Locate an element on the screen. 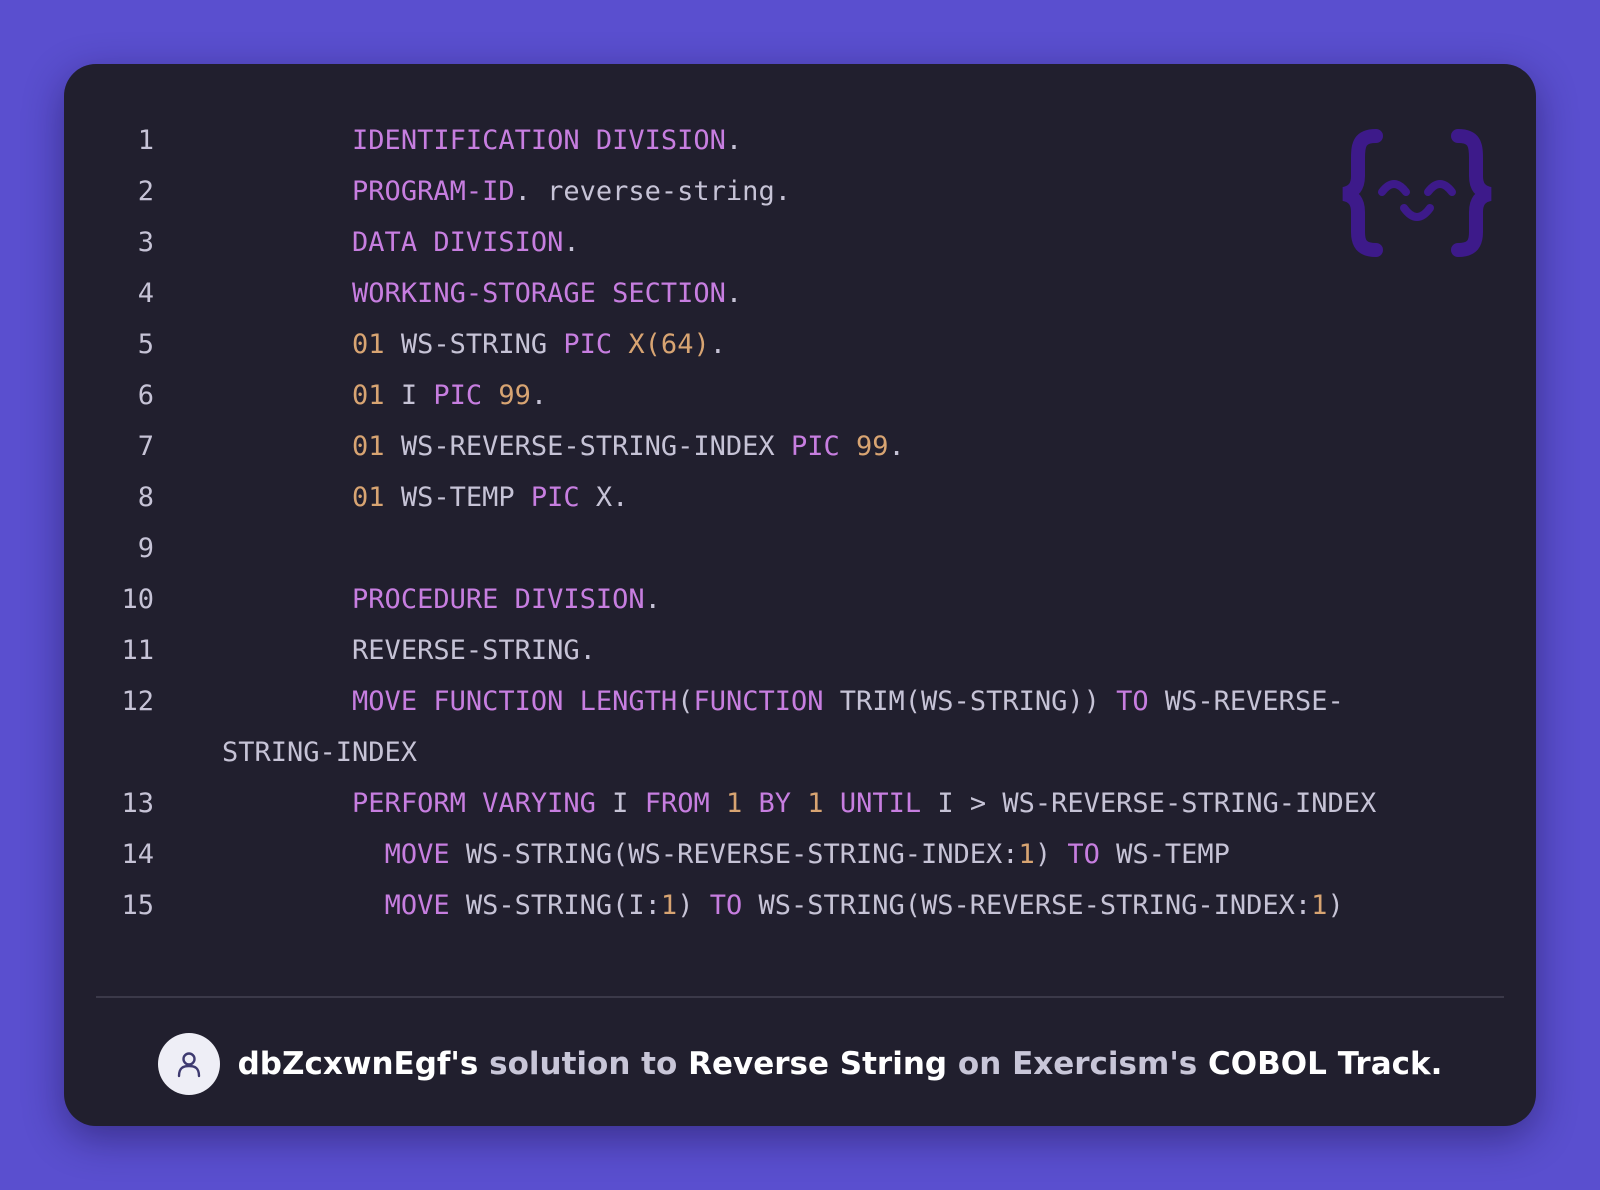 The image size is (1600, 1190). code-line: 10 PROCEDURE DIVISION. is located at coordinates (806, 599).